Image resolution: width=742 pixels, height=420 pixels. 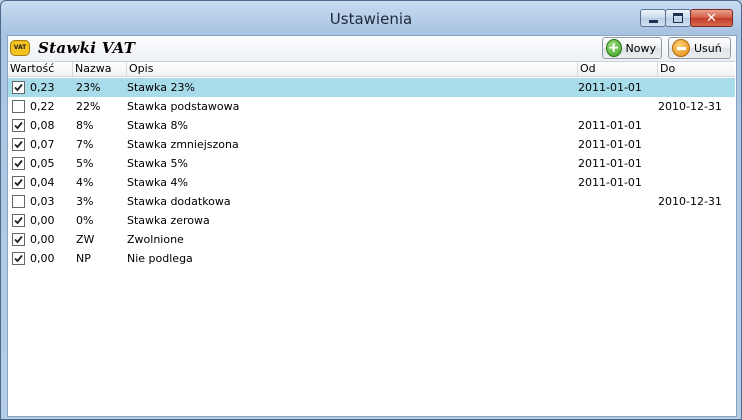 I want to click on cell-name: 3%, so click(x=85, y=201).